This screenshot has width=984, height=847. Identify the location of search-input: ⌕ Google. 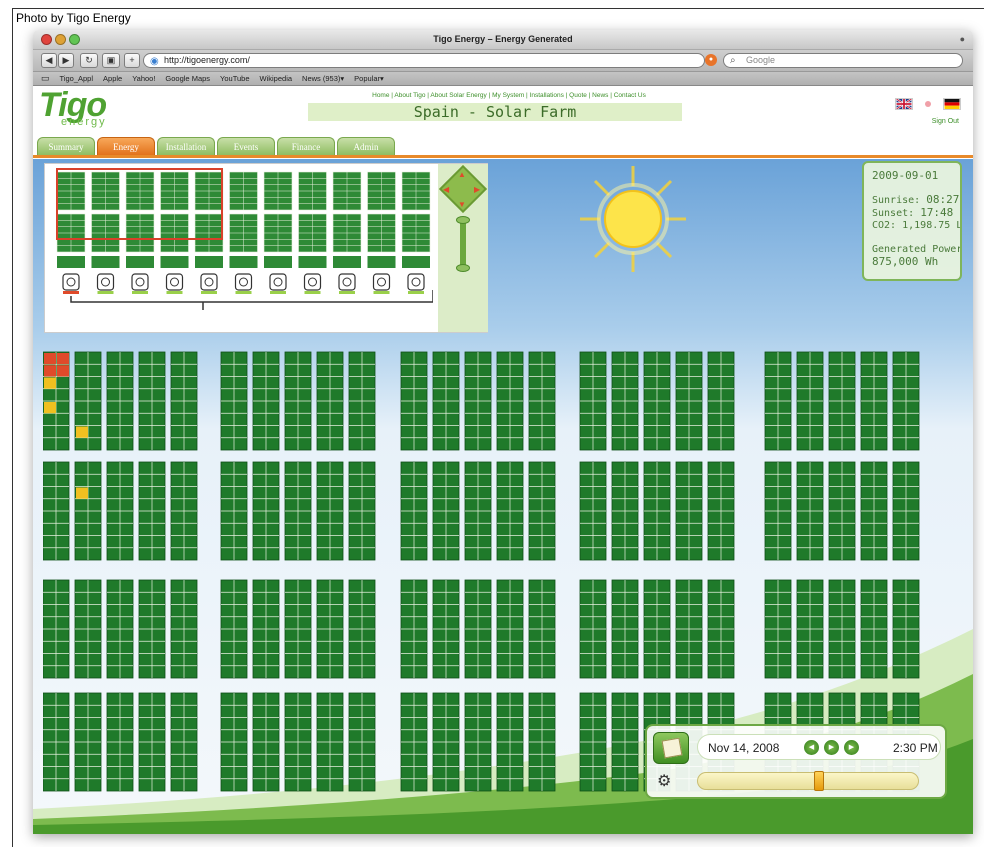
(843, 60).